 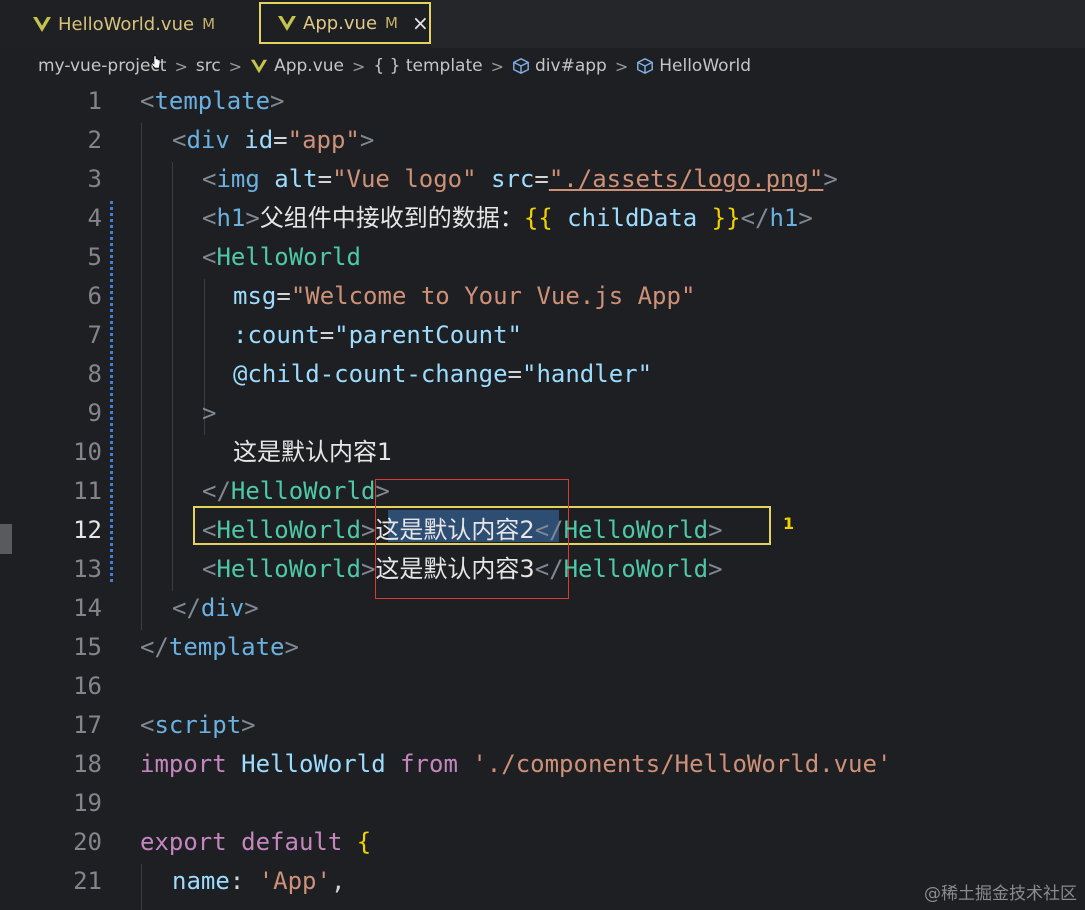 What do you see at coordinates (281, 257) in the screenshot?
I see `code-text: <HelloWorld` at bounding box center [281, 257].